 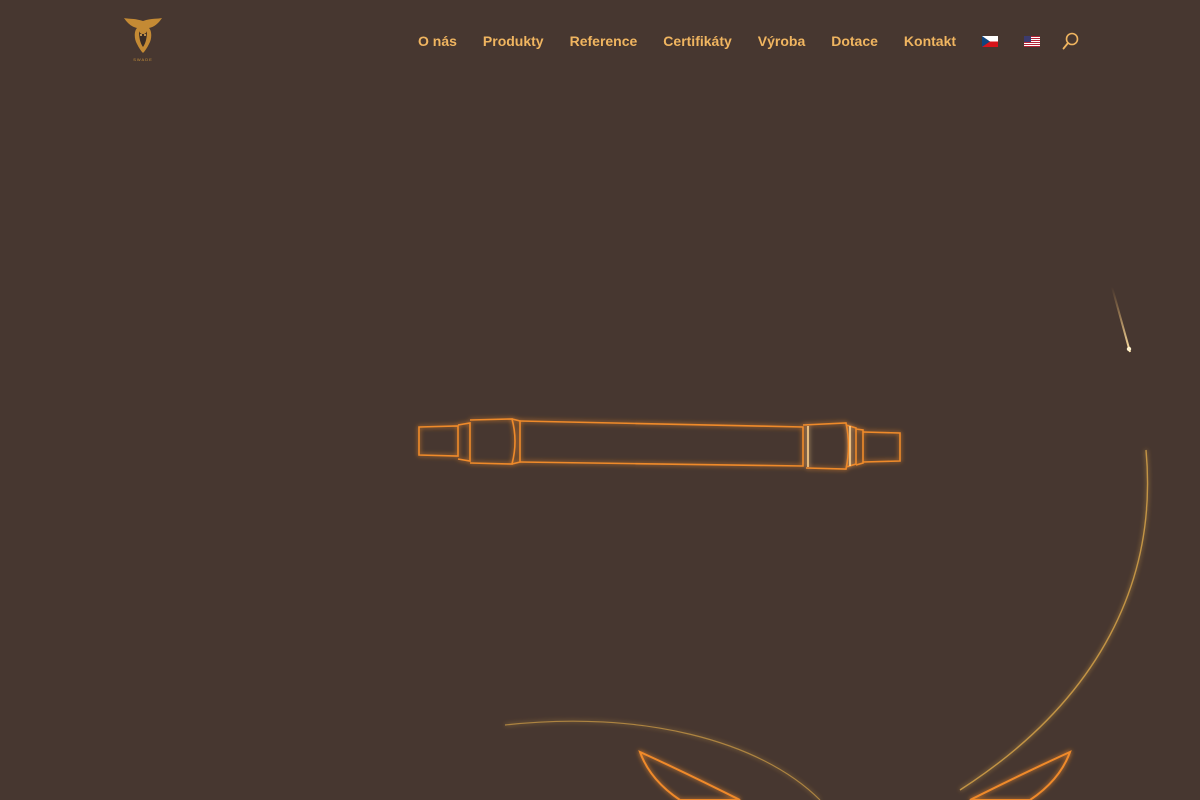 What do you see at coordinates (659, 444) in the screenshot?
I see `shaft-outline` at bounding box center [659, 444].